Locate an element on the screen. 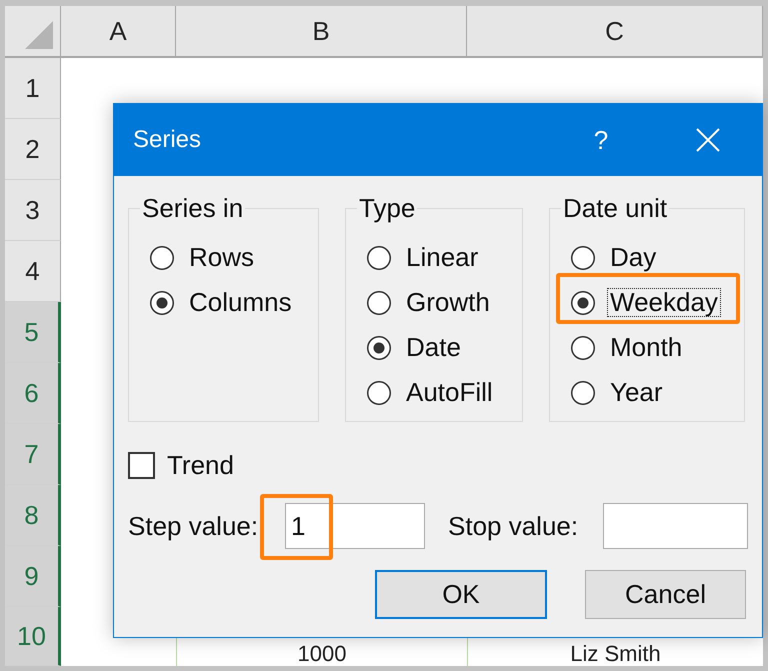 The height and width of the screenshot is (671, 768). row-header: 10 is located at coordinates (33, 636).